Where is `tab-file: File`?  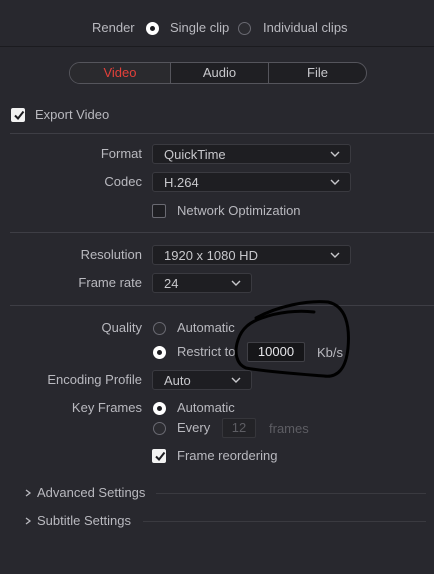
tab-file: File is located at coordinates (317, 73).